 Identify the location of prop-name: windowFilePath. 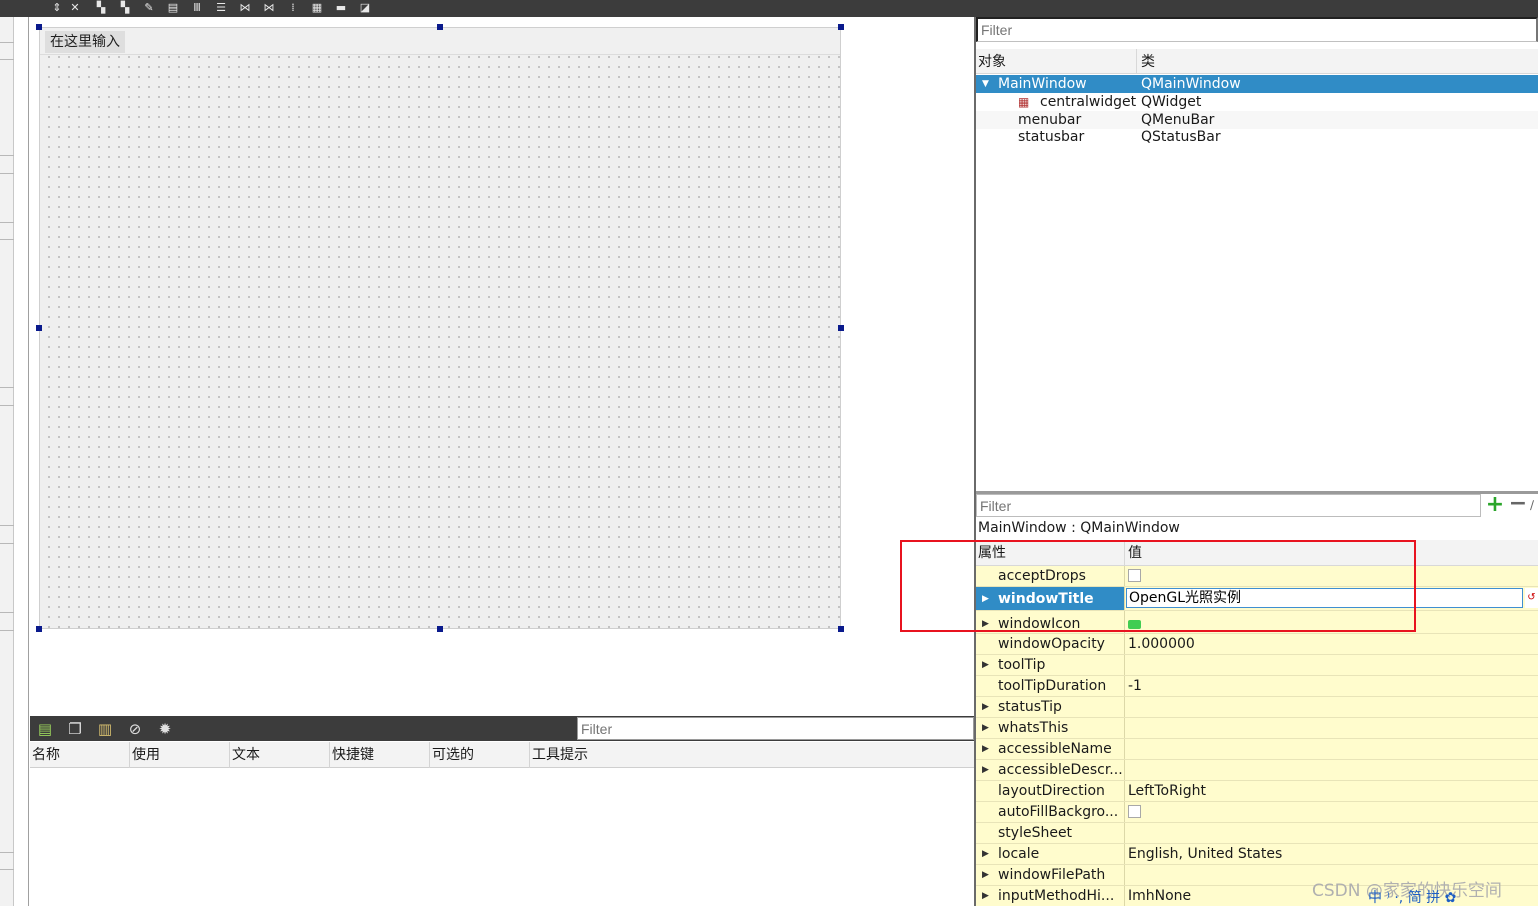
(1050, 875).